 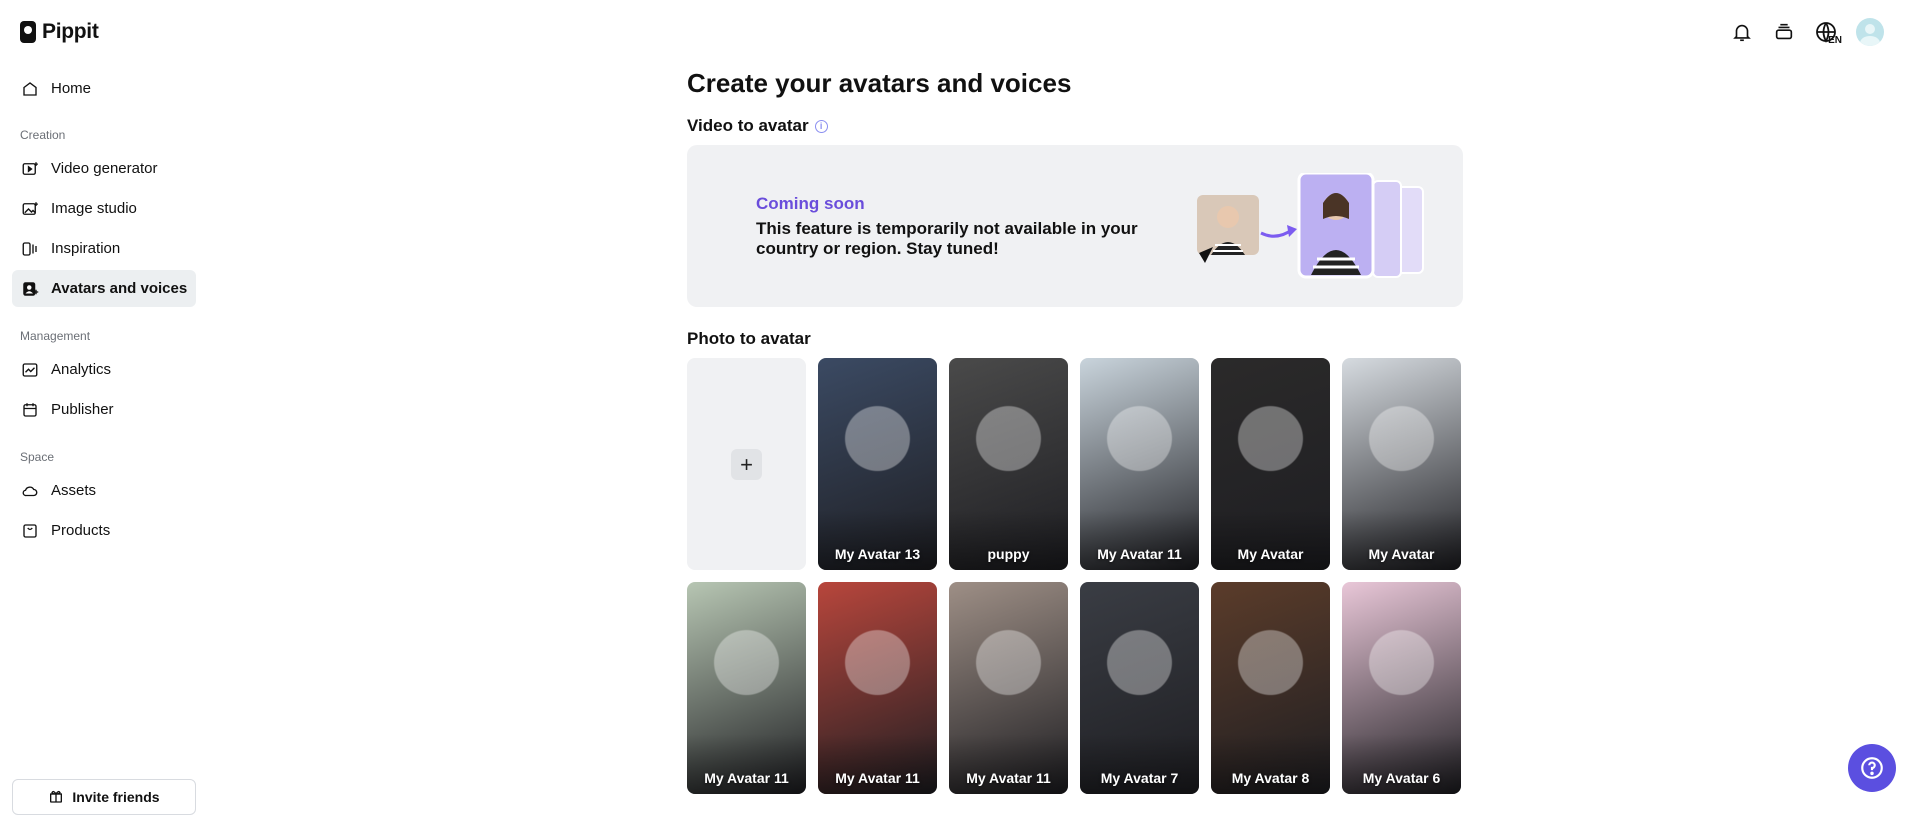 What do you see at coordinates (748, 125) in the screenshot?
I see `video-to-avatar-label: Video to avatar` at bounding box center [748, 125].